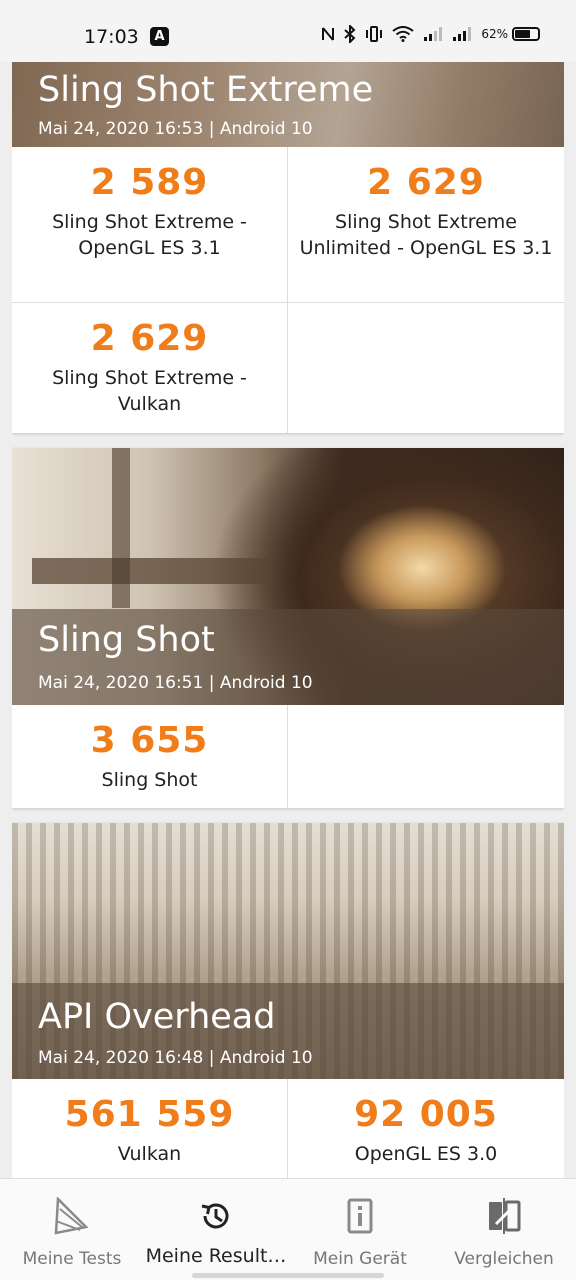 Image resolution: width=576 pixels, height=1280 pixels. What do you see at coordinates (157, 1017) in the screenshot?
I see `card-title: API Overhead` at bounding box center [157, 1017].